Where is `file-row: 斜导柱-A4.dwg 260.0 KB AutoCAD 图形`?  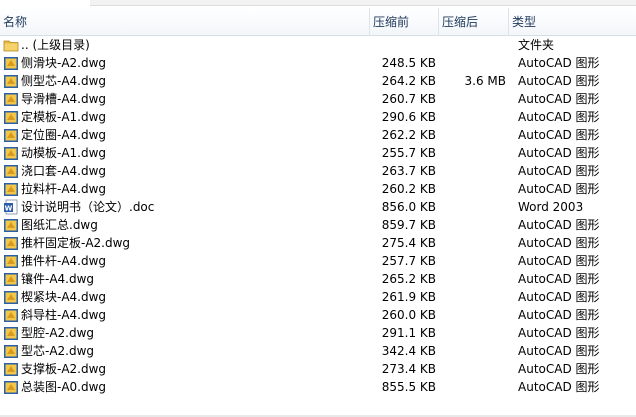 file-row: 斜导柱-A4.dwg 260.0 KB AutoCAD 图形 is located at coordinates (318, 315).